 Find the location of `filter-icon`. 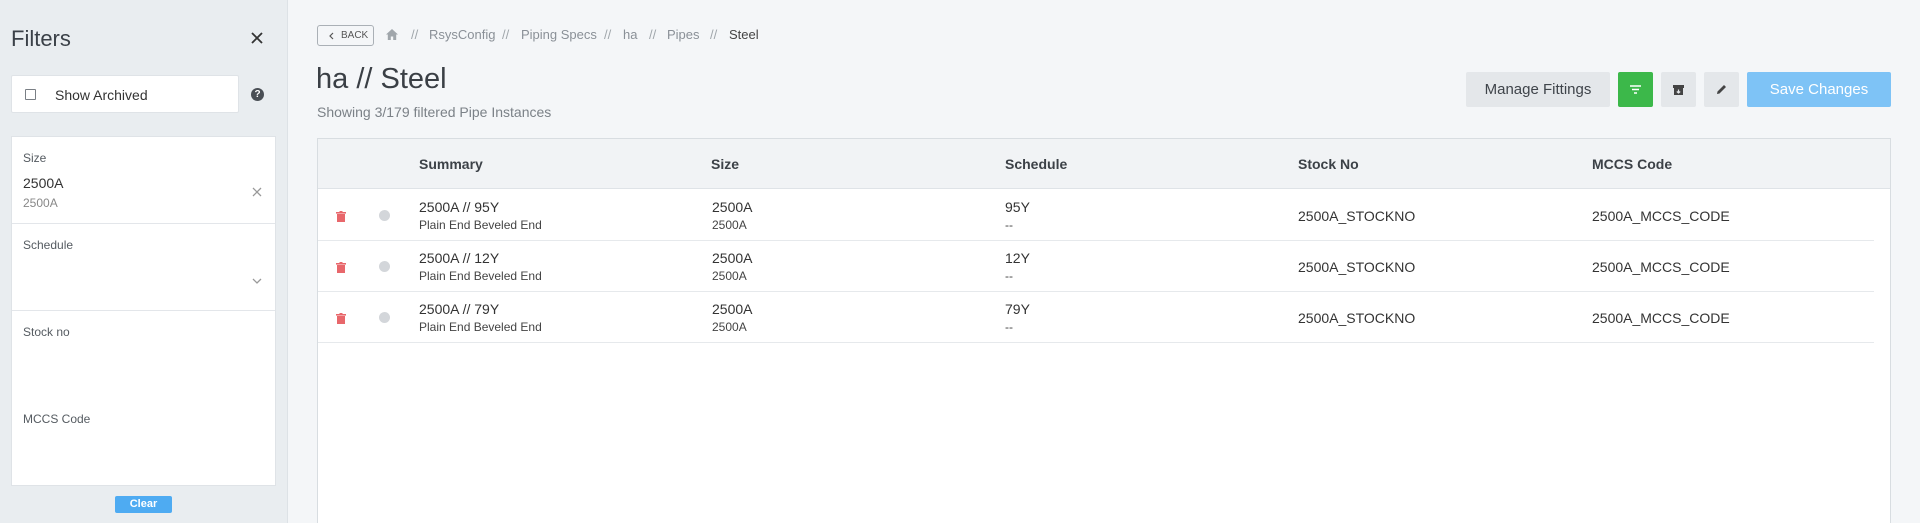

filter-icon is located at coordinates (1635, 89).